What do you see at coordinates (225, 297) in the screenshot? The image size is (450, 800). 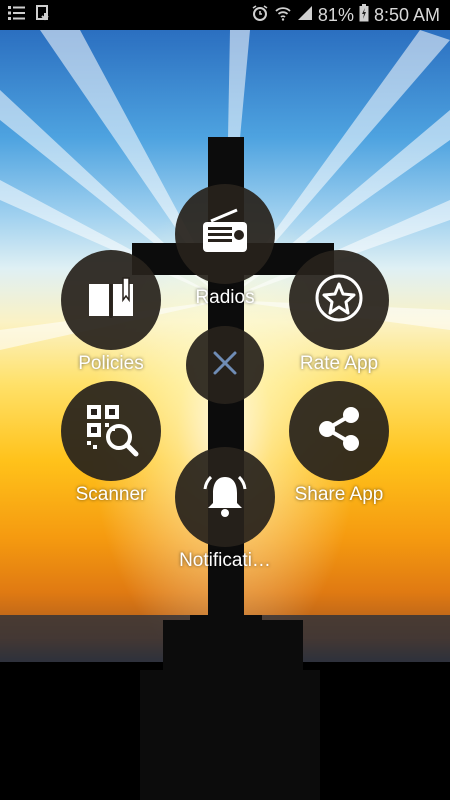 I see `radios-label: Radios` at bounding box center [225, 297].